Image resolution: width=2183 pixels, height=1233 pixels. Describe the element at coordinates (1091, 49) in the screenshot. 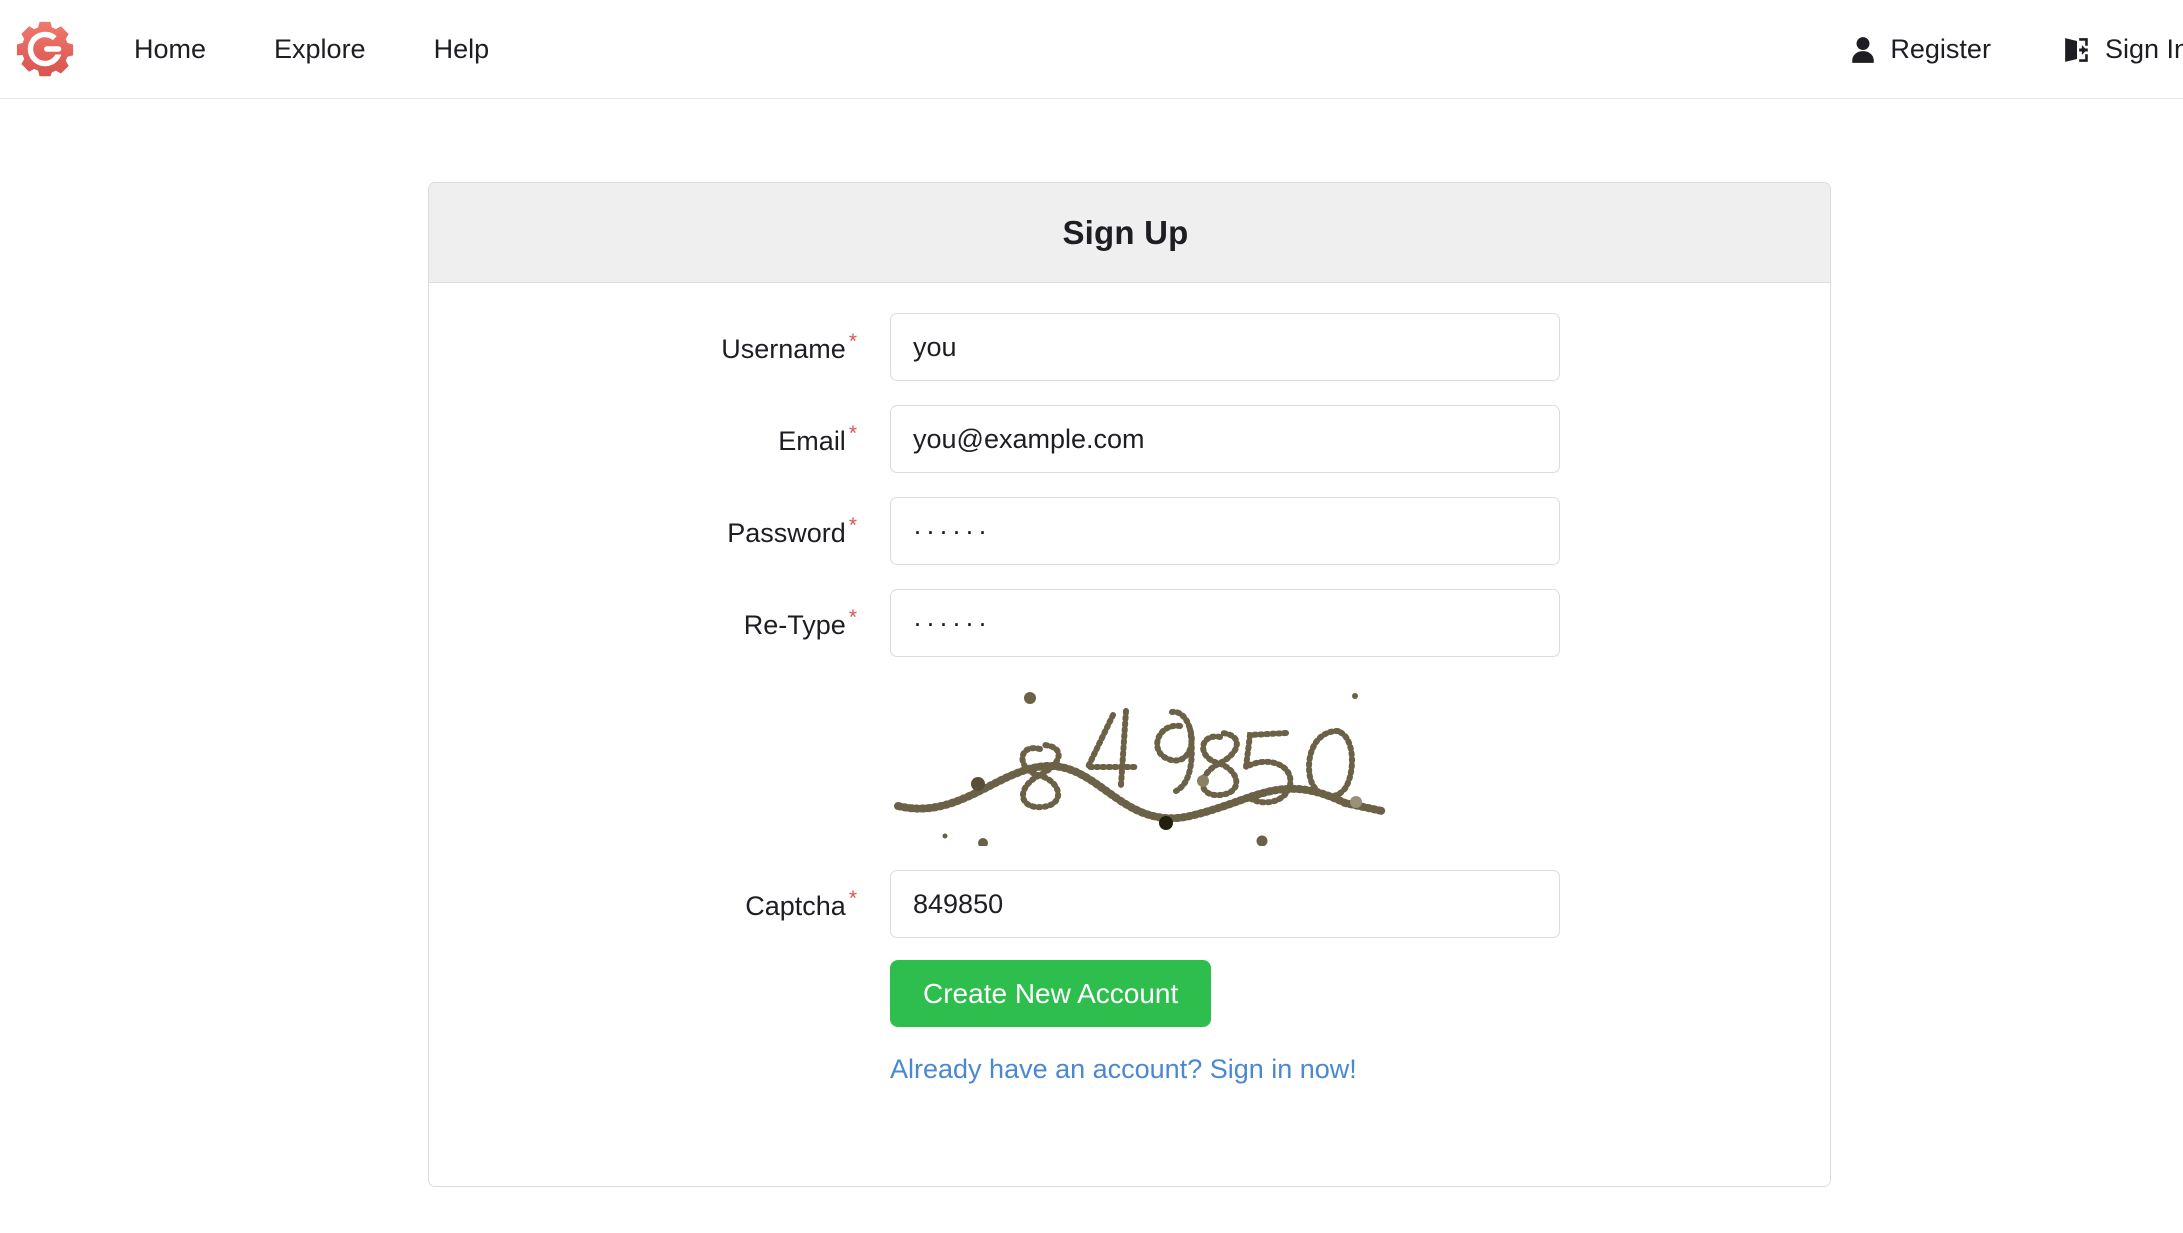

I see `top-navbar: Home Explore Help Register Sign In` at that location.